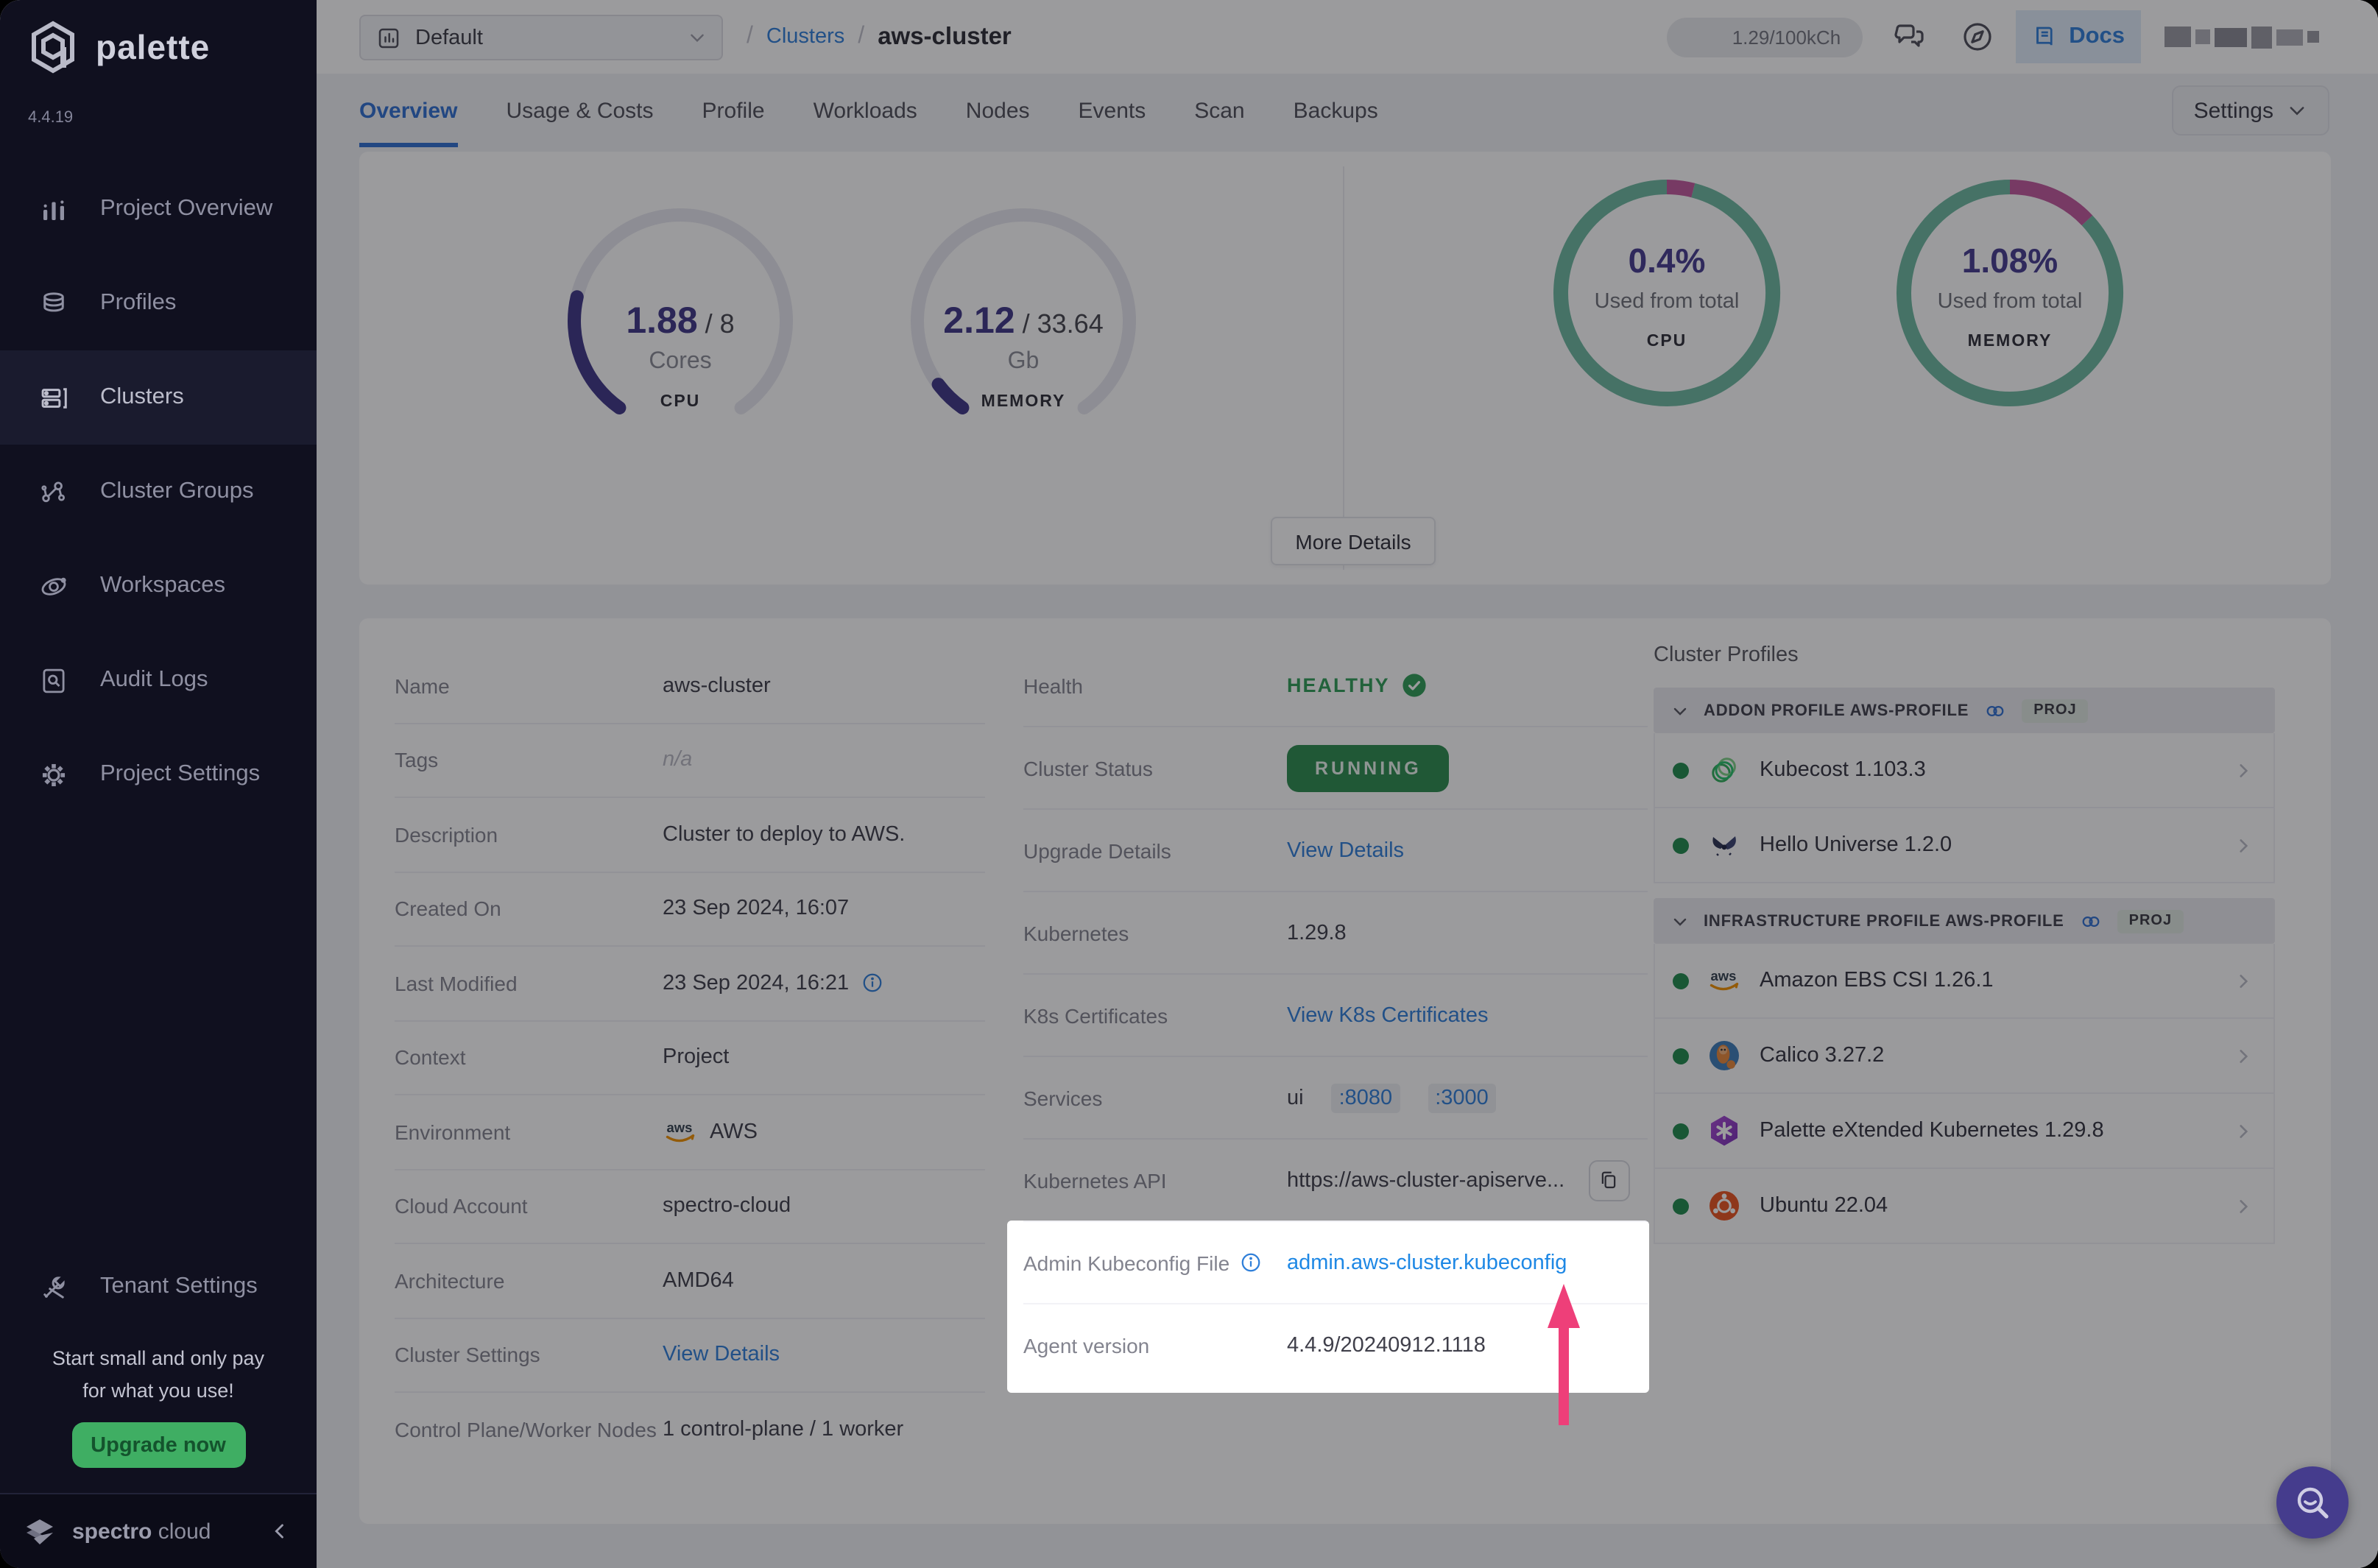  I want to click on chat-icon, so click(1909, 37).